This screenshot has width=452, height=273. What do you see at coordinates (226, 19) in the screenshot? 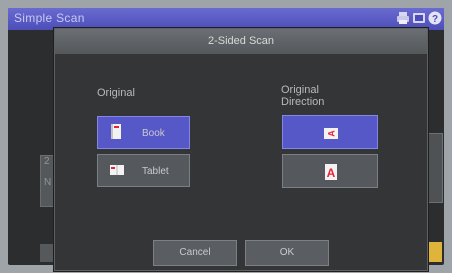
I see `app-header: Simple Scan ?` at bounding box center [226, 19].